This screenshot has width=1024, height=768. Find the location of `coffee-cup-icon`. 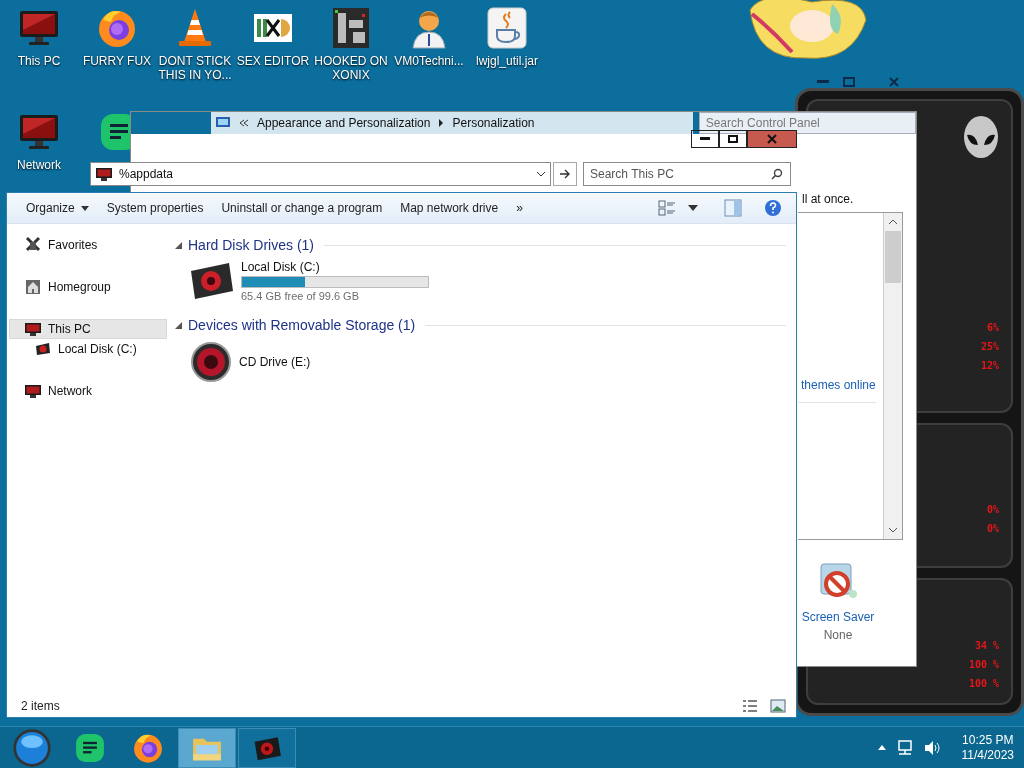

coffee-cup-icon is located at coordinates (507, 28).